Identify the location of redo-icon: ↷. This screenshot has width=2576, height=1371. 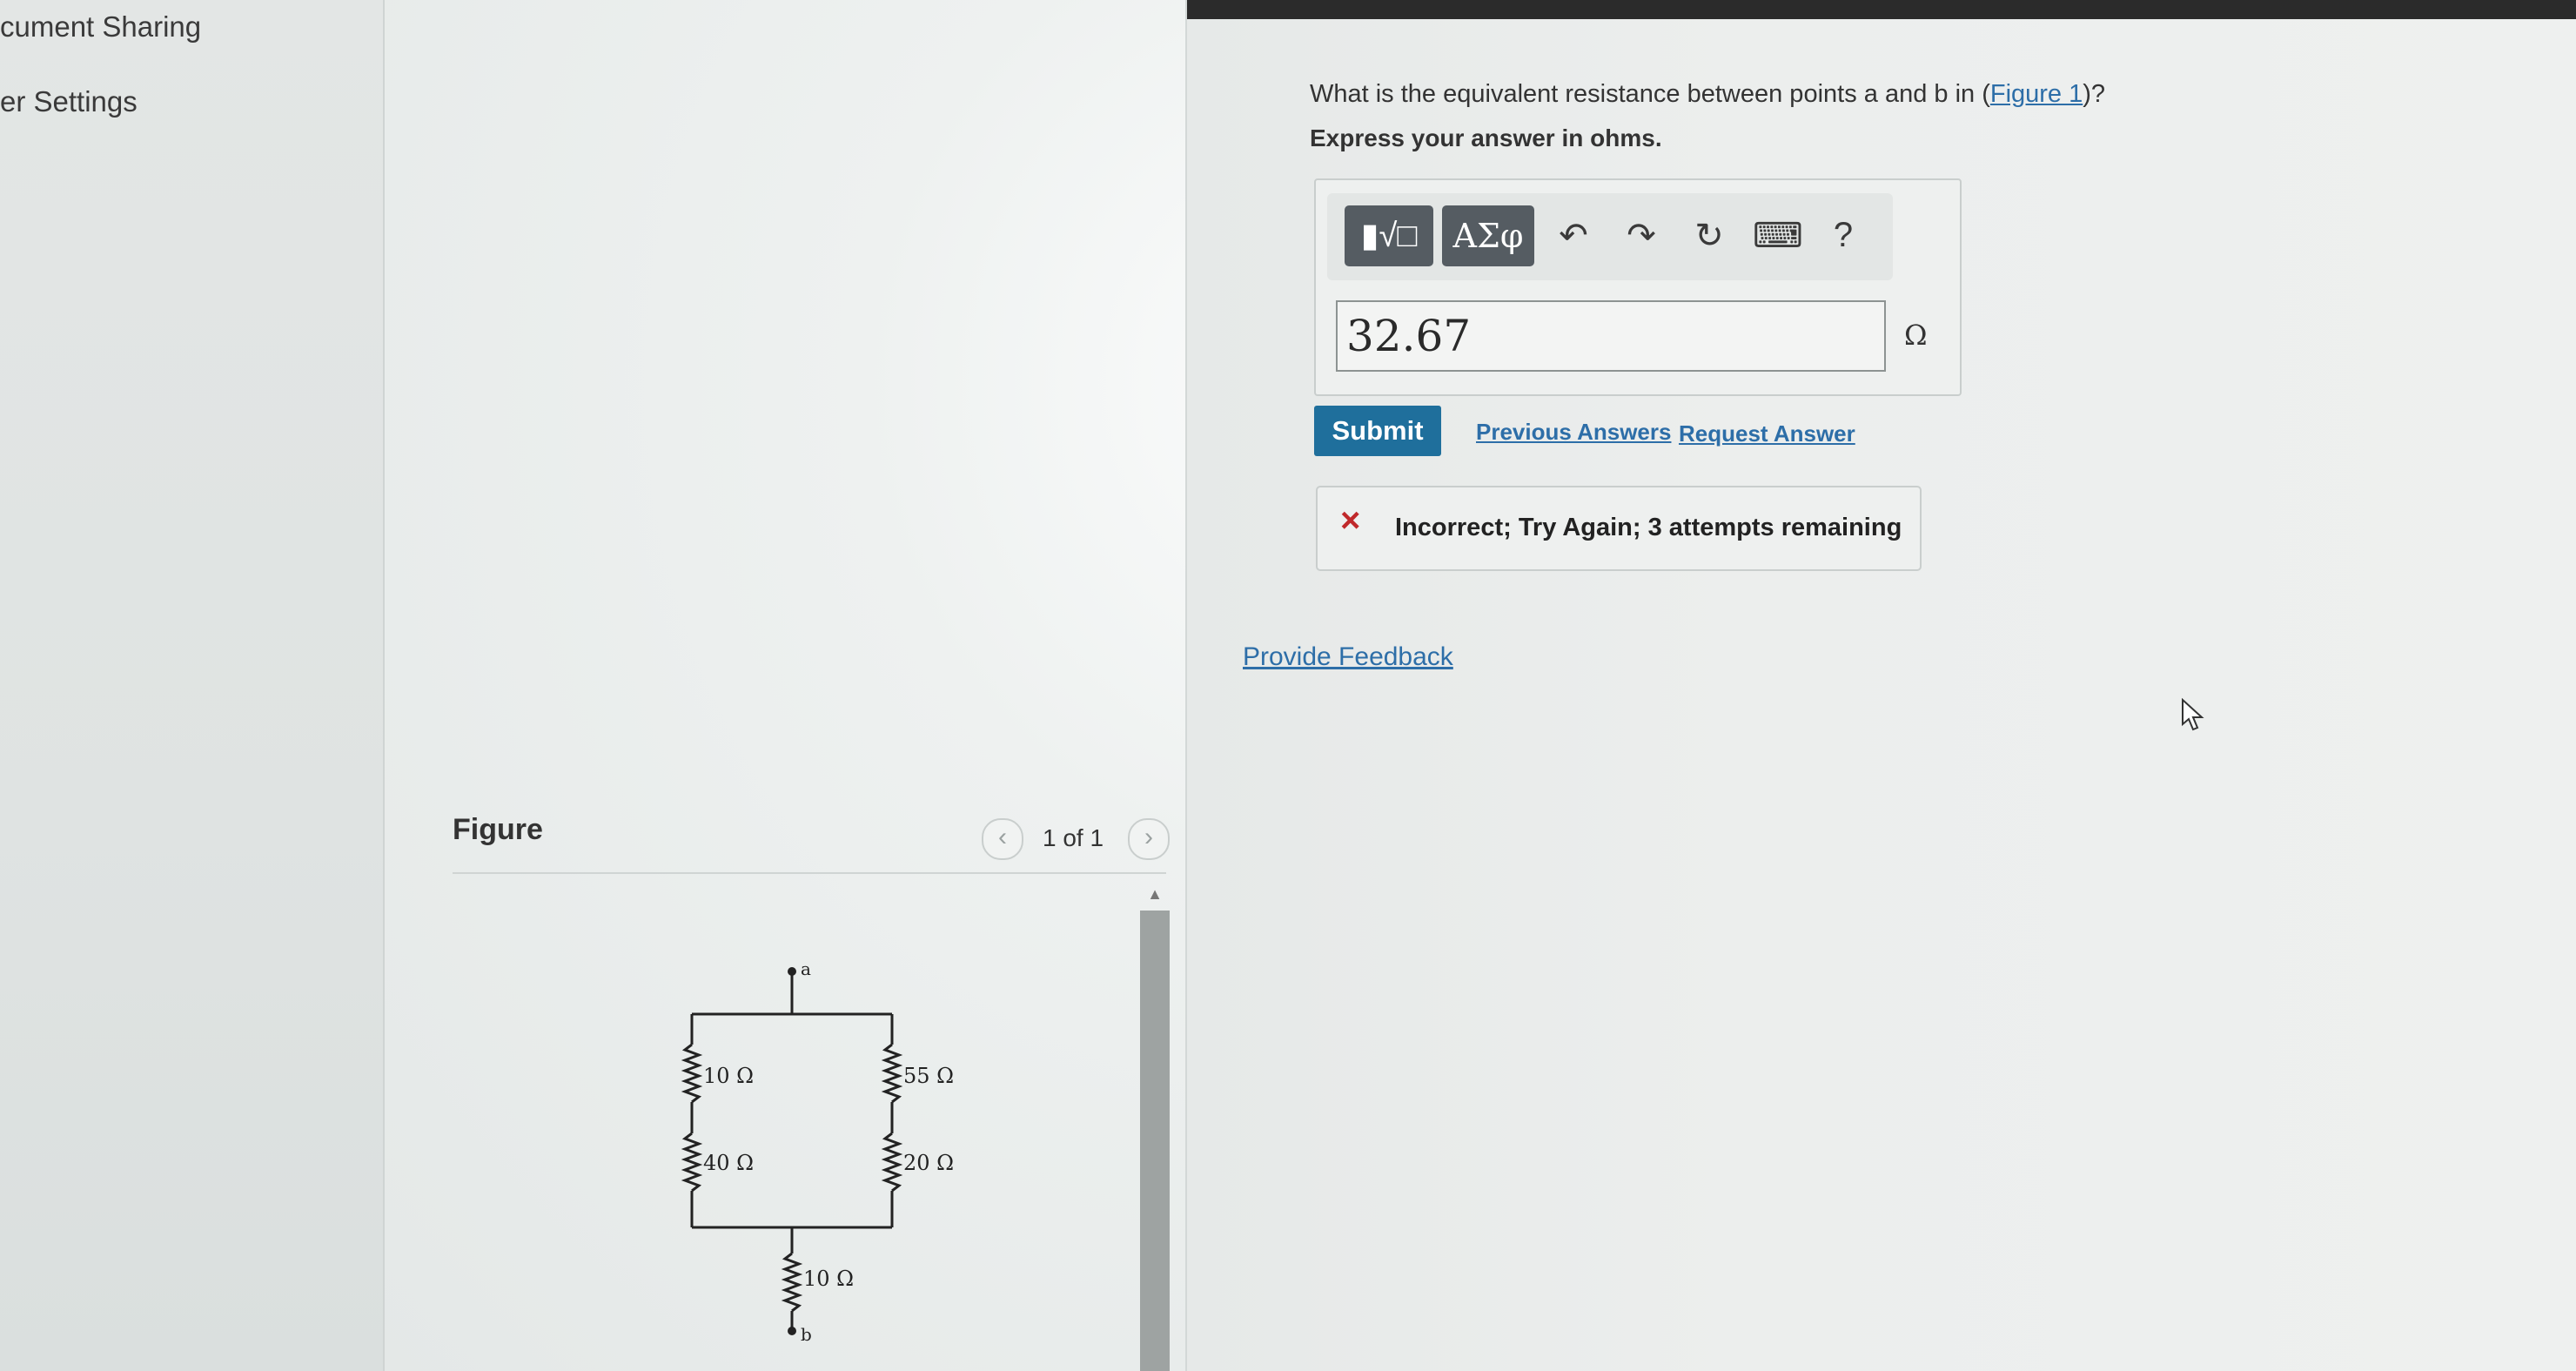
(1642, 236).